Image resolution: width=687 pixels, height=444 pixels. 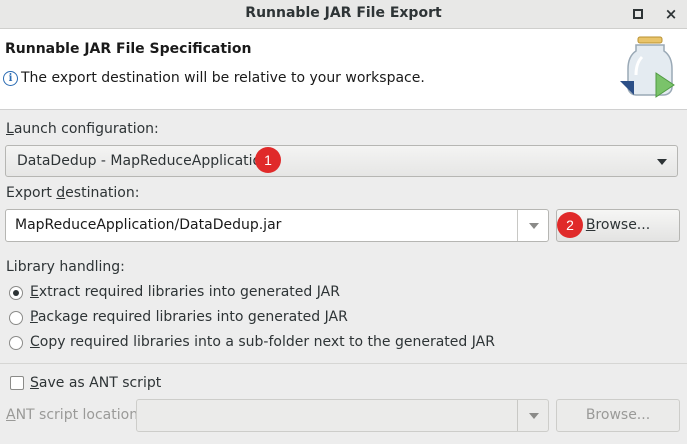 I want to click on save-as-ant-script-checkbox, so click(x=17, y=383).